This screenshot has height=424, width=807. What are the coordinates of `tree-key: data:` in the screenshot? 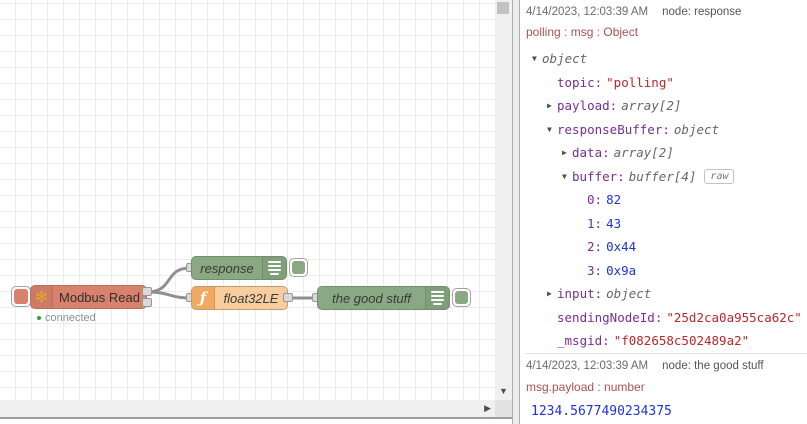 It's located at (591, 153).